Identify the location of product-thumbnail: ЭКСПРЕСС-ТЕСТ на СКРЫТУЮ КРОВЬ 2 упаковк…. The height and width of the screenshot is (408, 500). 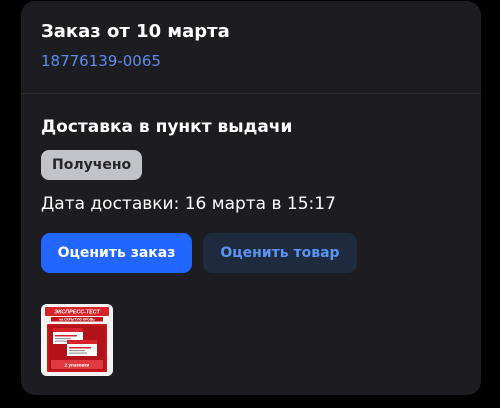
(77, 340).